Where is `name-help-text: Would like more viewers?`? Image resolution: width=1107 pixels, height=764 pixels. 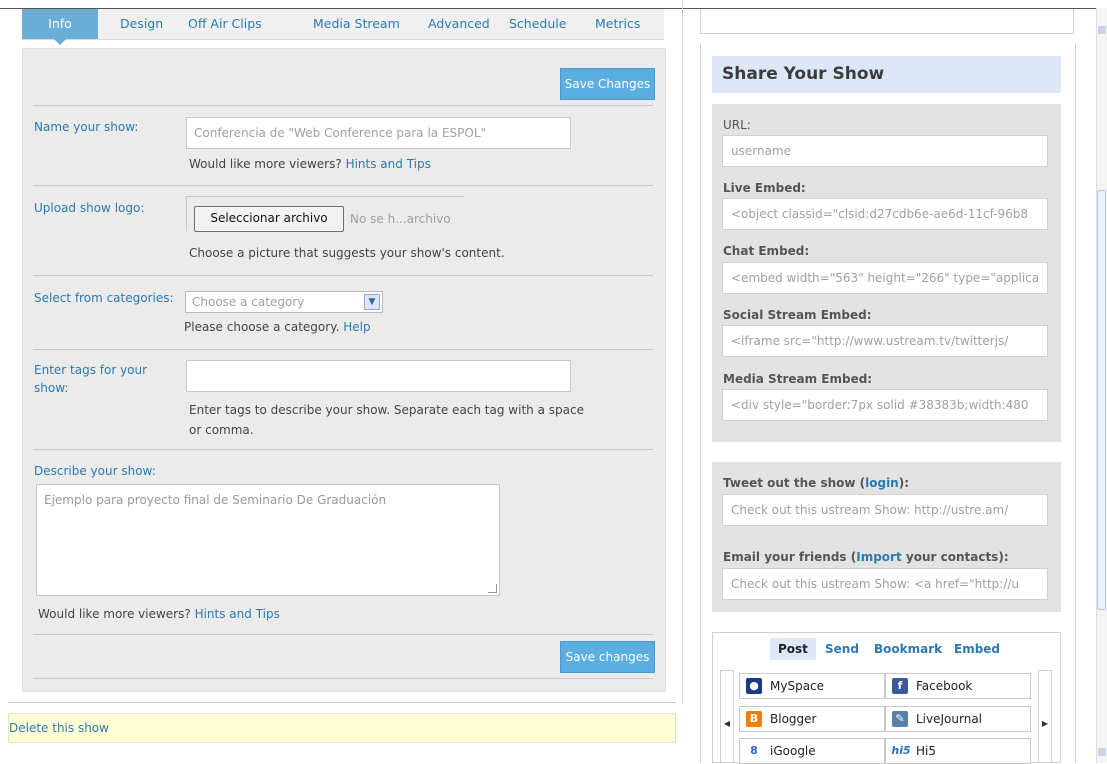 name-help-text: Would like more viewers? is located at coordinates (265, 164).